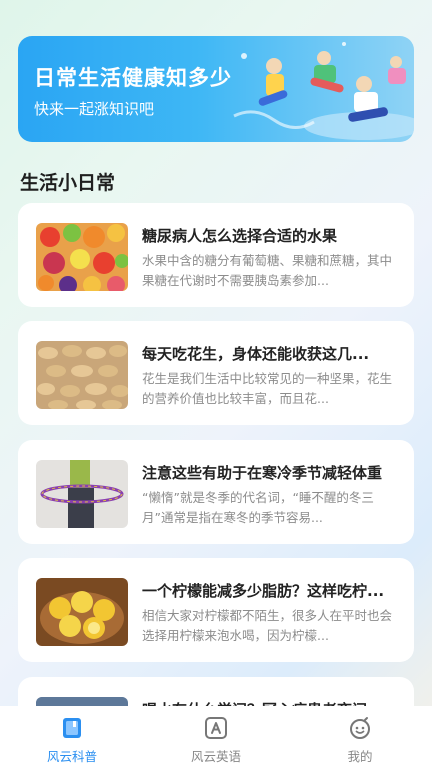 The width and height of the screenshot is (432, 768). What do you see at coordinates (82, 494) in the screenshot?
I see `hula-hoop-image` at bounding box center [82, 494].